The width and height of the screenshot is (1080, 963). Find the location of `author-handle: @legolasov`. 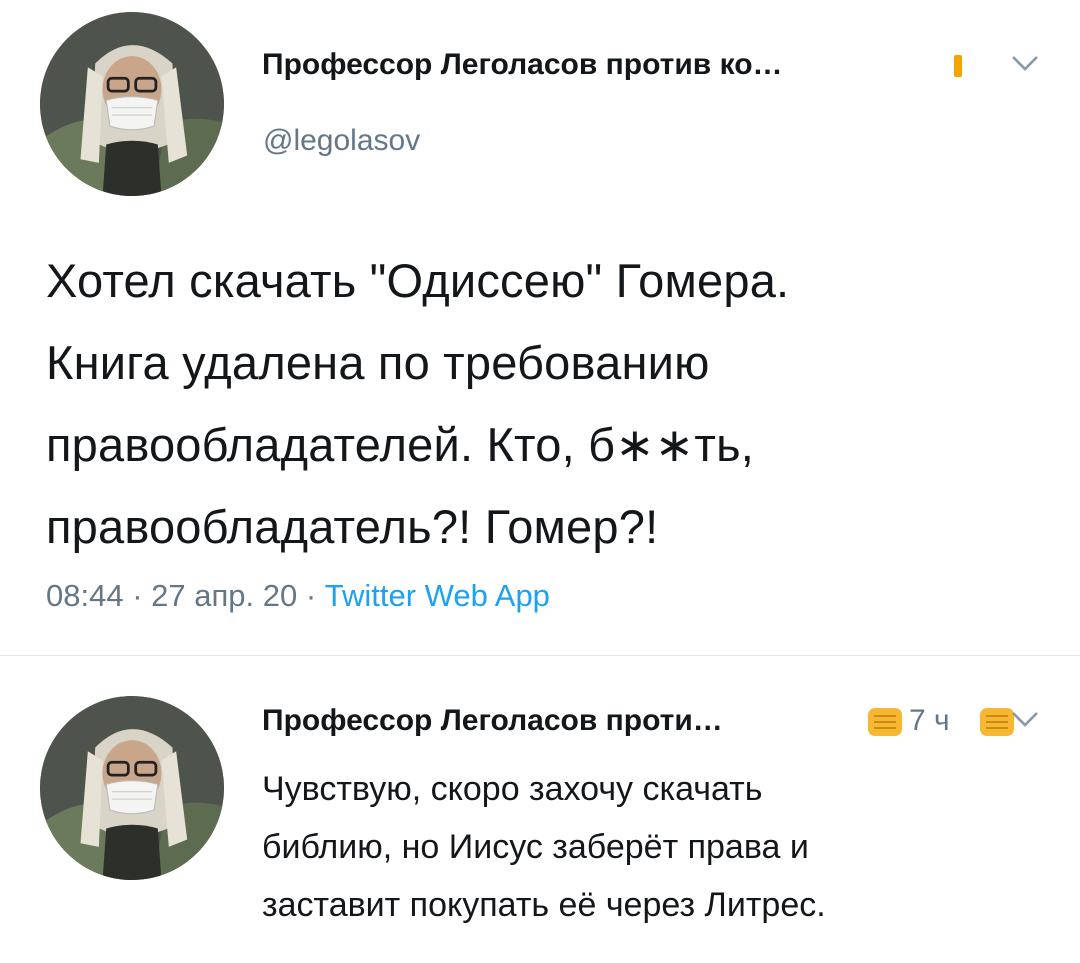

author-handle: @legolasov is located at coordinates (341, 141).